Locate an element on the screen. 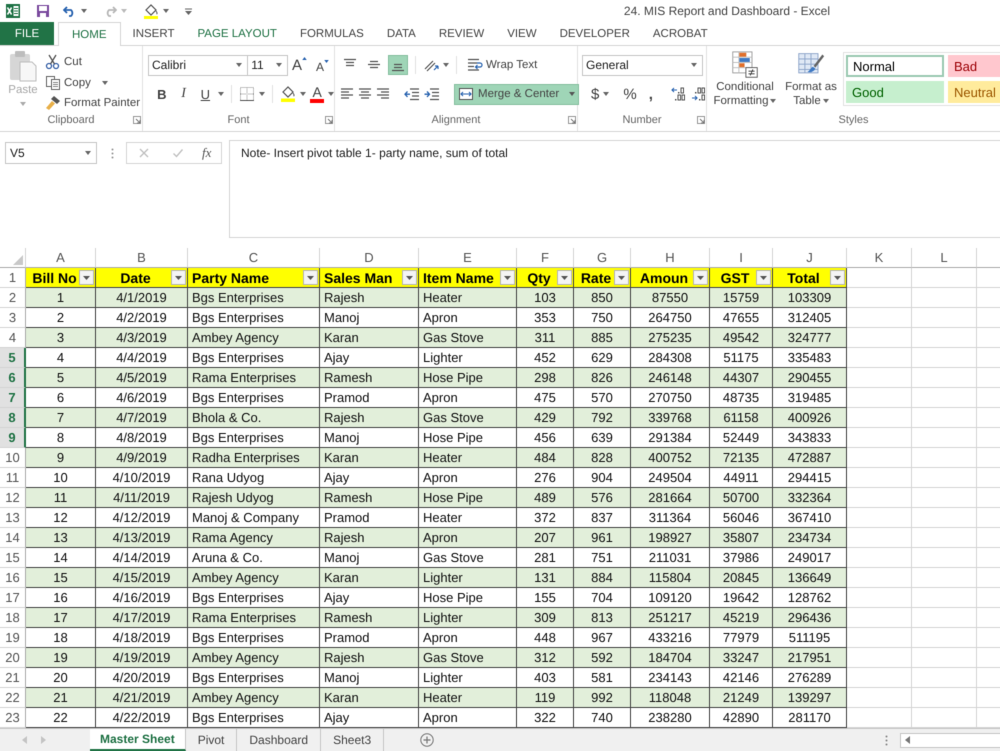  previous-sheet-icon is located at coordinates (24, 740).